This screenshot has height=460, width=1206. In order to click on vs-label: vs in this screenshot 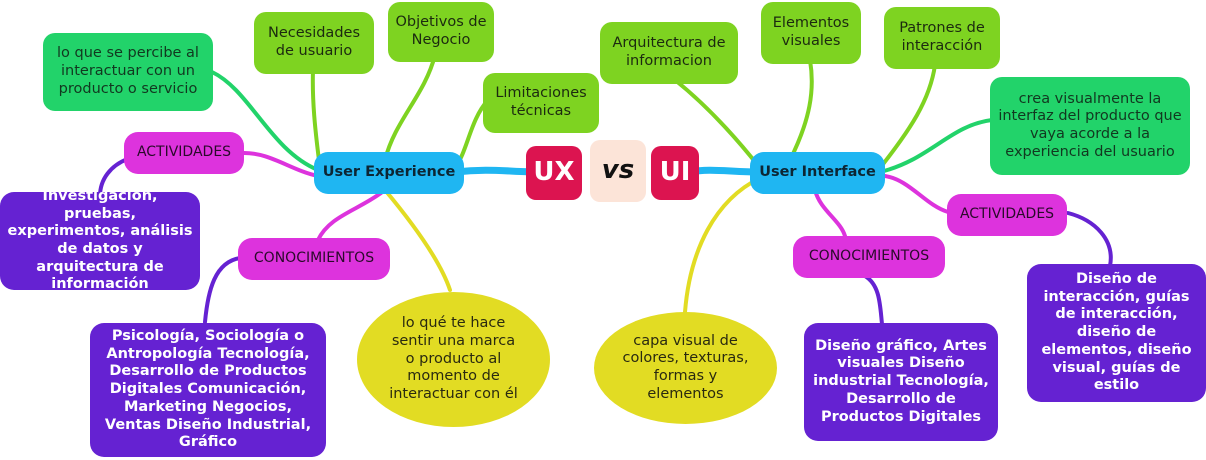, I will do `click(618, 171)`.